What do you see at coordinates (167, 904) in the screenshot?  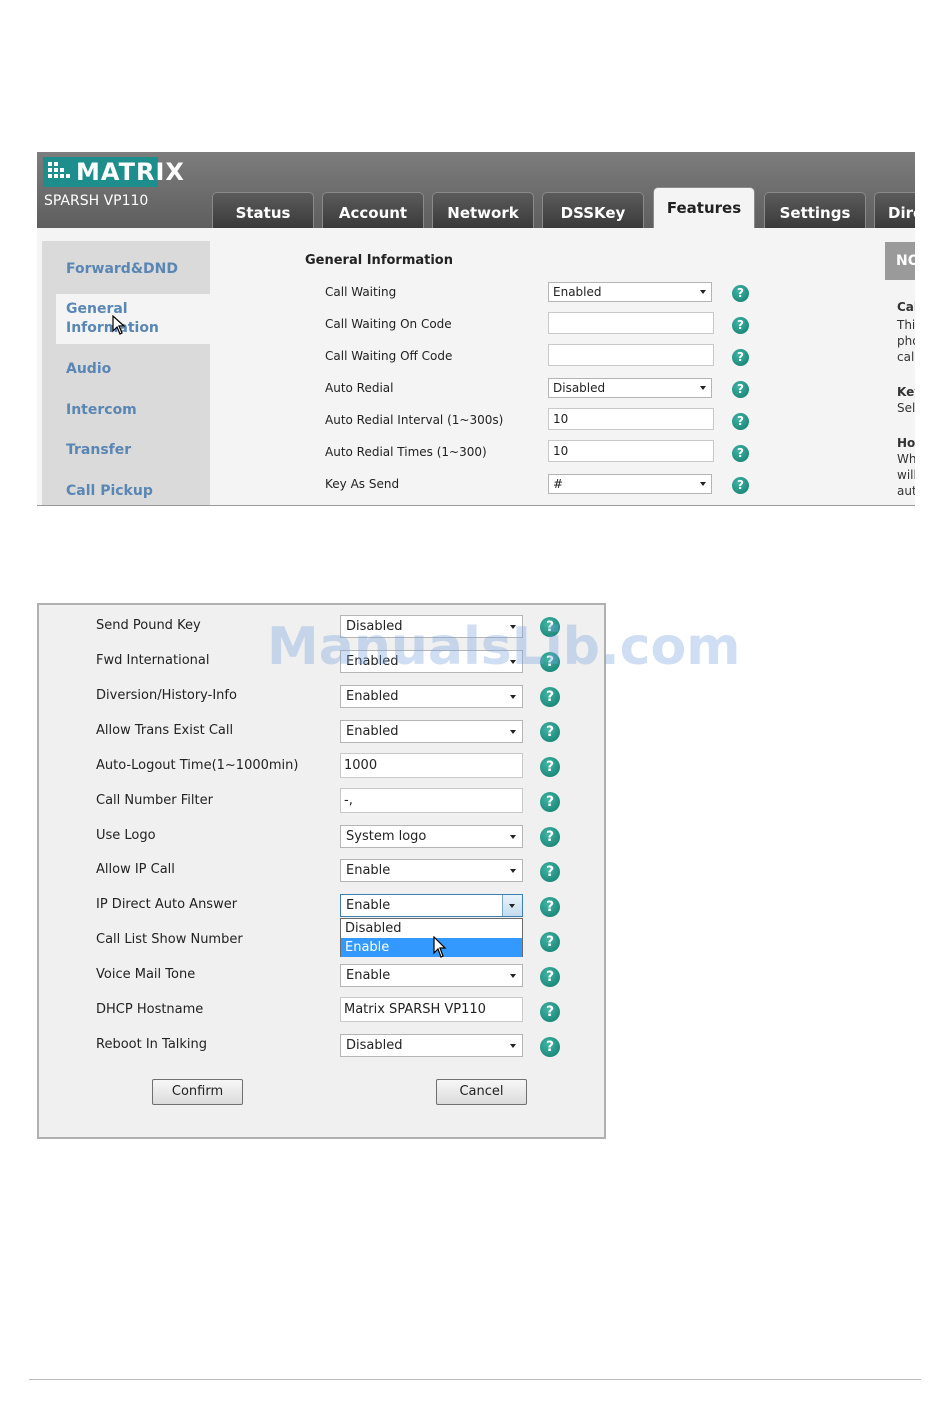 I see `row-label: IP Direct Auto Answer` at bounding box center [167, 904].